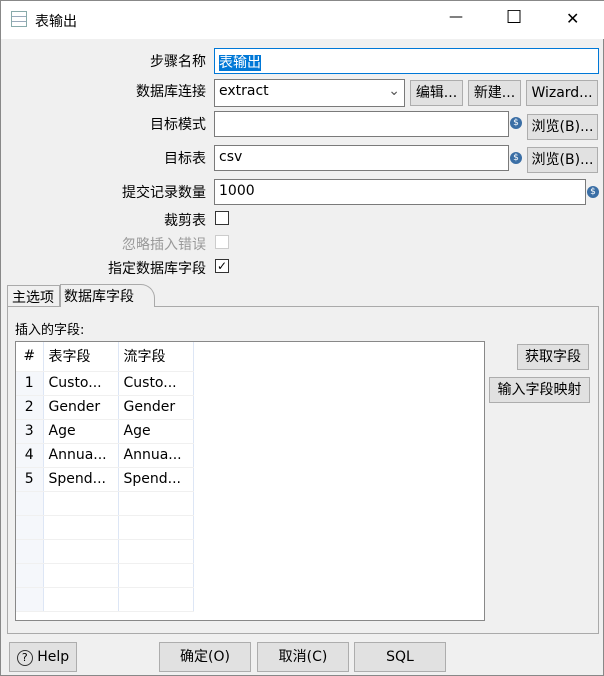 Image resolution: width=604 pixels, height=676 pixels. Describe the element at coordinates (30, 455) in the screenshot. I see `row-index: 4` at that location.